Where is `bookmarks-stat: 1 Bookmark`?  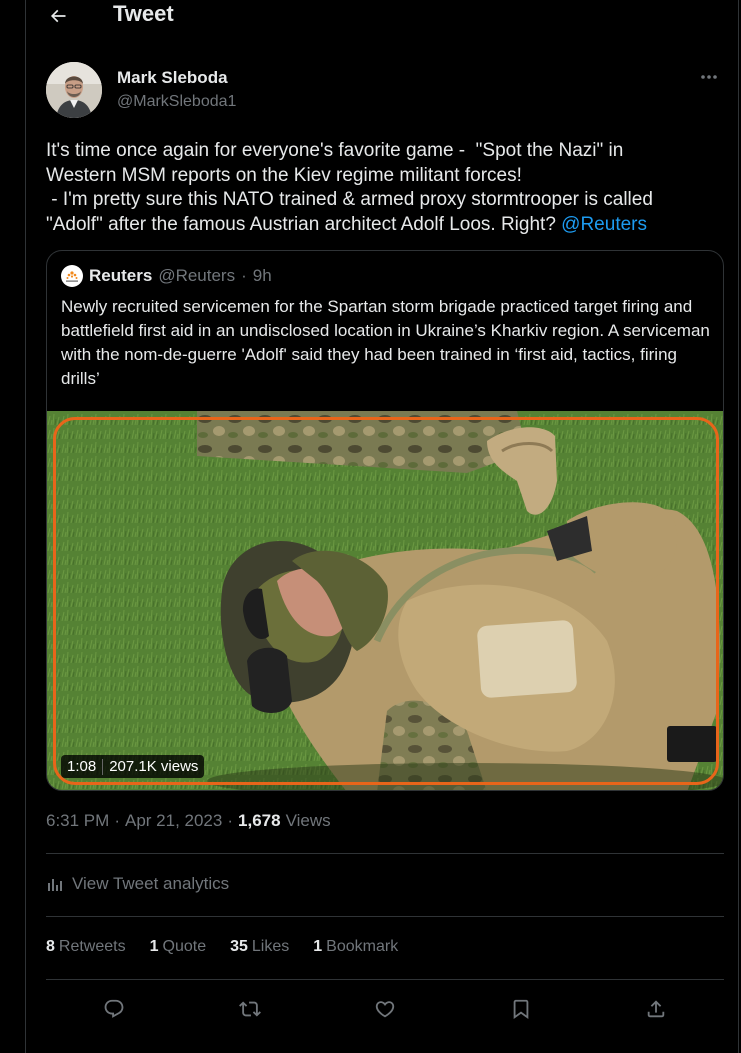 bookmarks-stat: 1 Bookmark is located at coordinates (355, 947).